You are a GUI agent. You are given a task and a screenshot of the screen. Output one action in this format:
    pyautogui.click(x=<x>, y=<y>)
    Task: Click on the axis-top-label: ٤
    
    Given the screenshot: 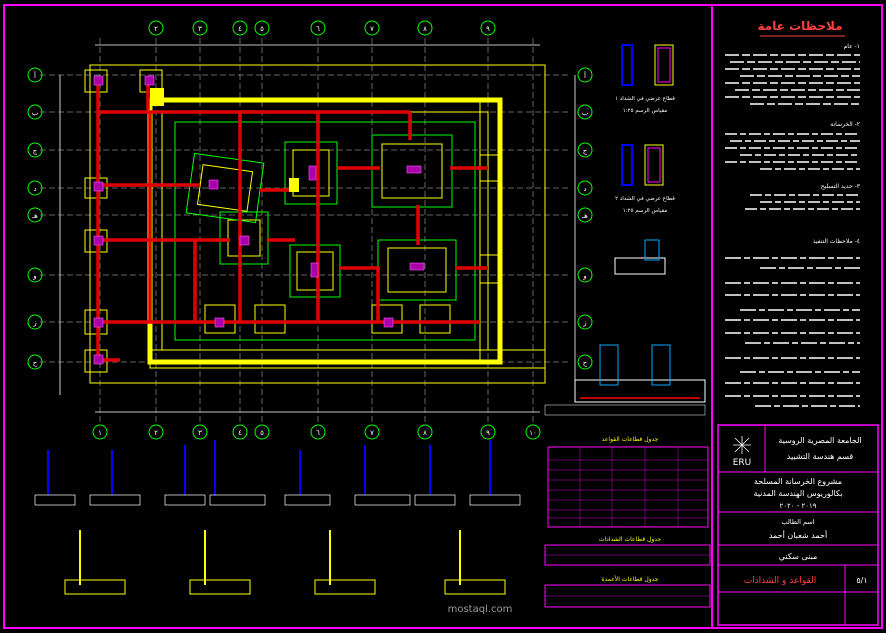 What is the action you would take?
    pyautogui.click(x=240, y=29)
    